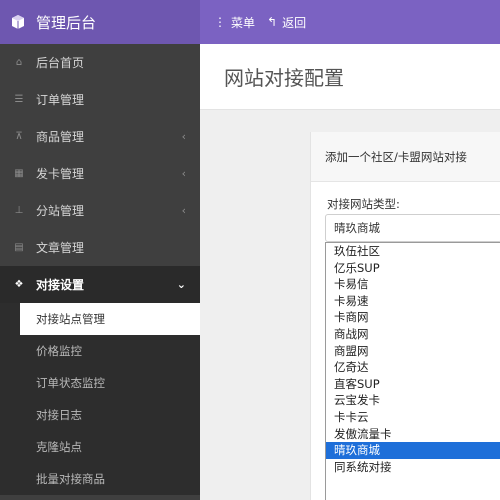  Describe the element at coordinates (100, 383) in the screenshot. I see `sidebar-subitem-order-status-monitor: 订单状态监控` at that location.